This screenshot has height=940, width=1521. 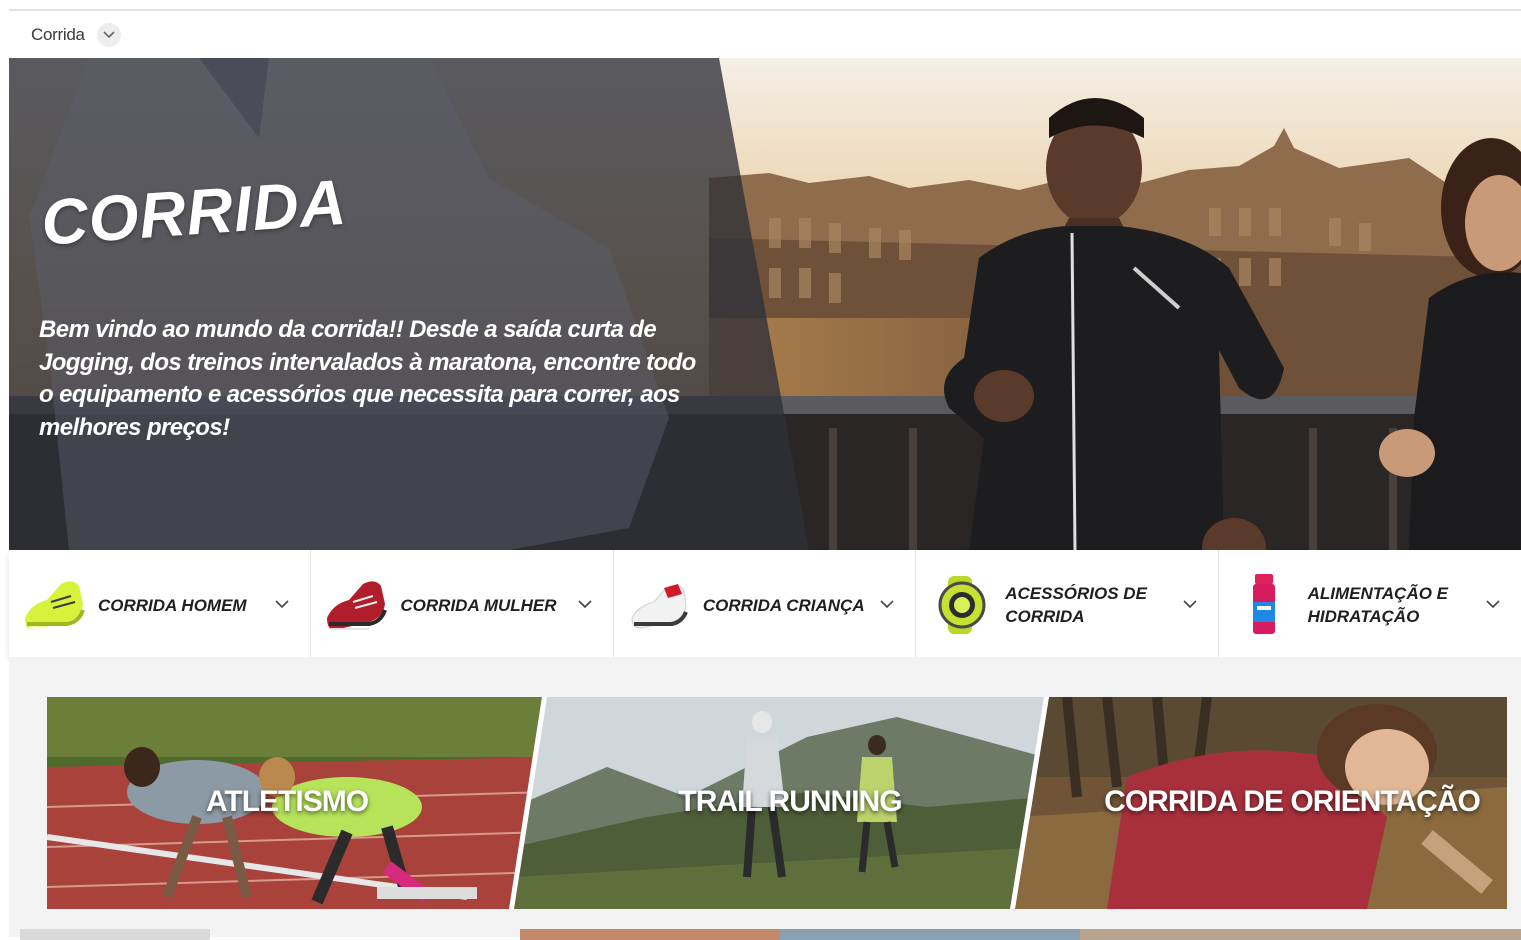 I want to click on tile-corrida-orientacao: CORRIDA DE ORIENTAÇÃO, so click(x=1292, y=802).